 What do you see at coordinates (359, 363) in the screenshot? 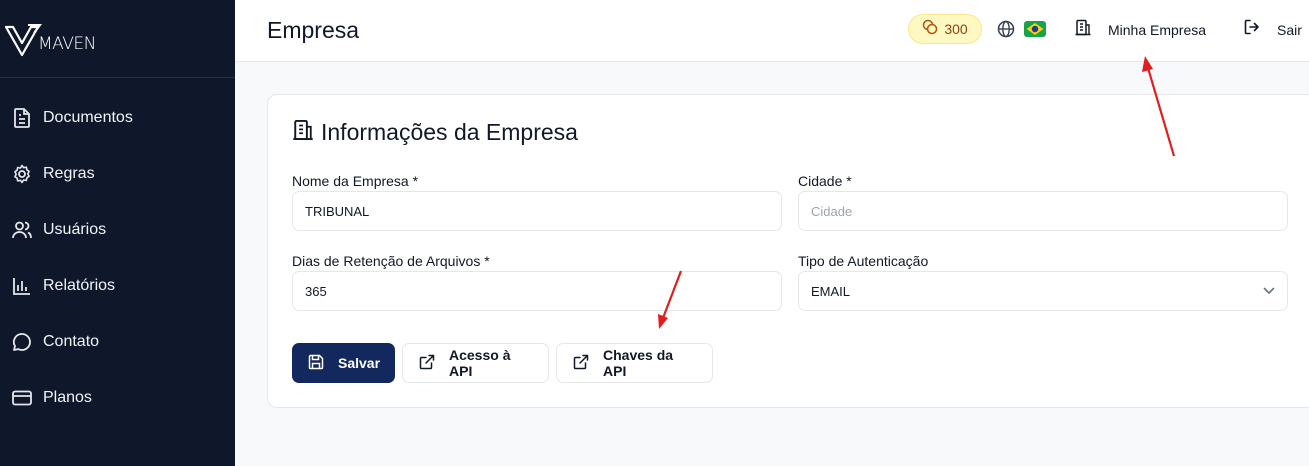
I see `save-label: Salvar` at bounding box center [359, 363].